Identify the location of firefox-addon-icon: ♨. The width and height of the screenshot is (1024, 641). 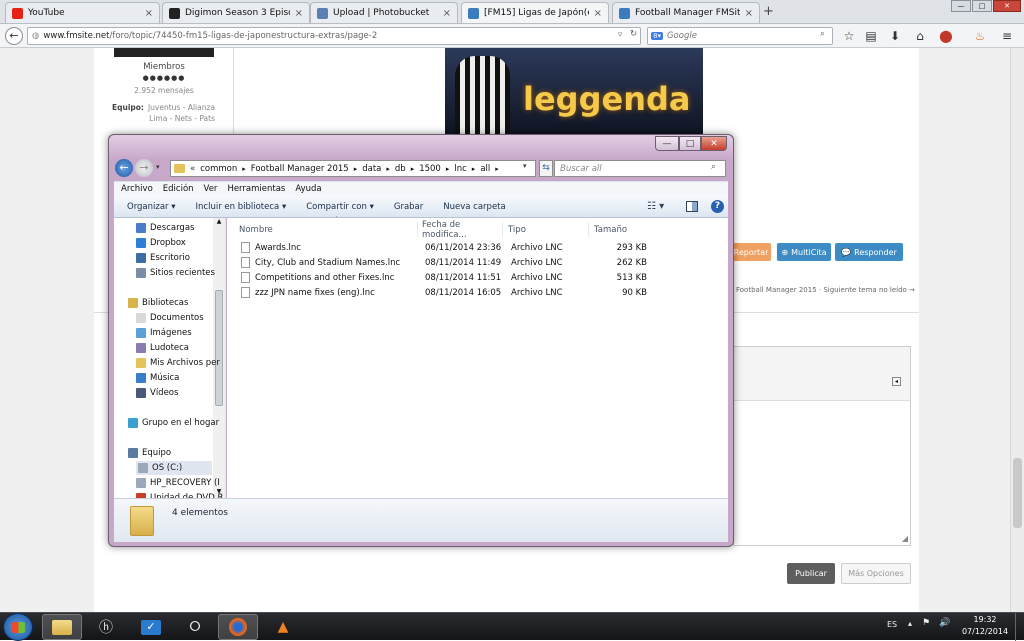
(980, 36).